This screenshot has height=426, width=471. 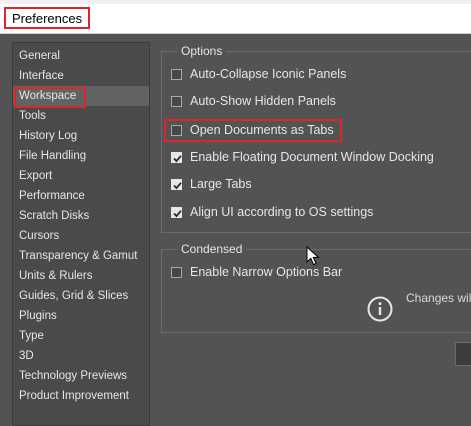 I want to click on checkbox-label: Auto-Show Hidden Panels, so click(x=263, y=101).